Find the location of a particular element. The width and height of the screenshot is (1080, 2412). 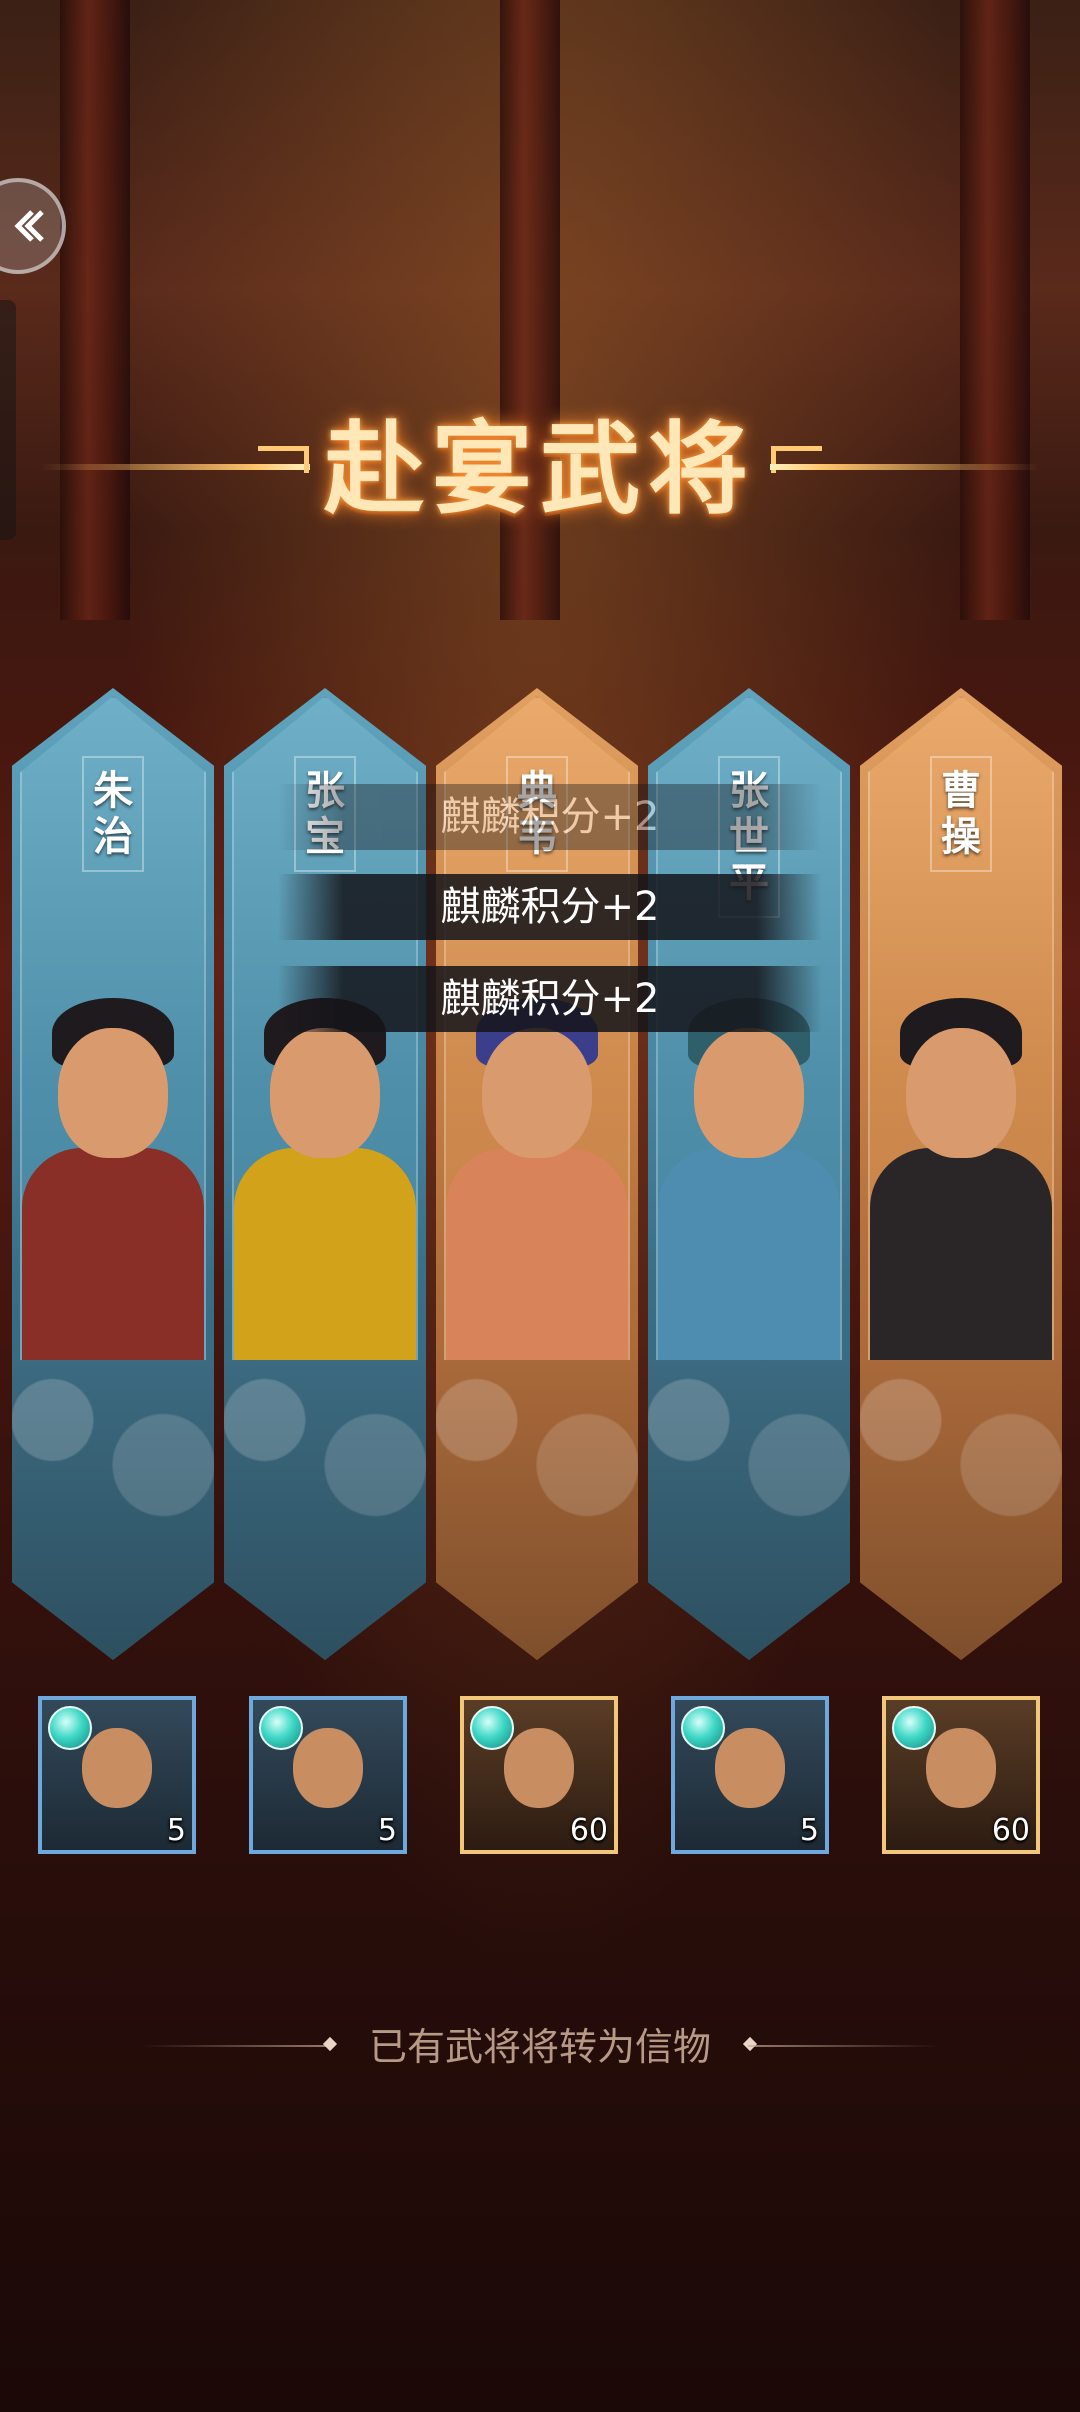

back-arrow-icon is located at coordinates (29, 226).